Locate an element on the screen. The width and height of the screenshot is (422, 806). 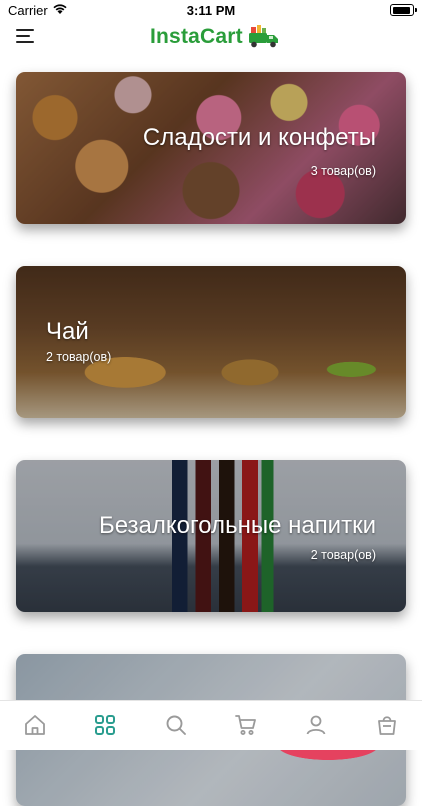
home-icon is located at coordinates (35, 725).